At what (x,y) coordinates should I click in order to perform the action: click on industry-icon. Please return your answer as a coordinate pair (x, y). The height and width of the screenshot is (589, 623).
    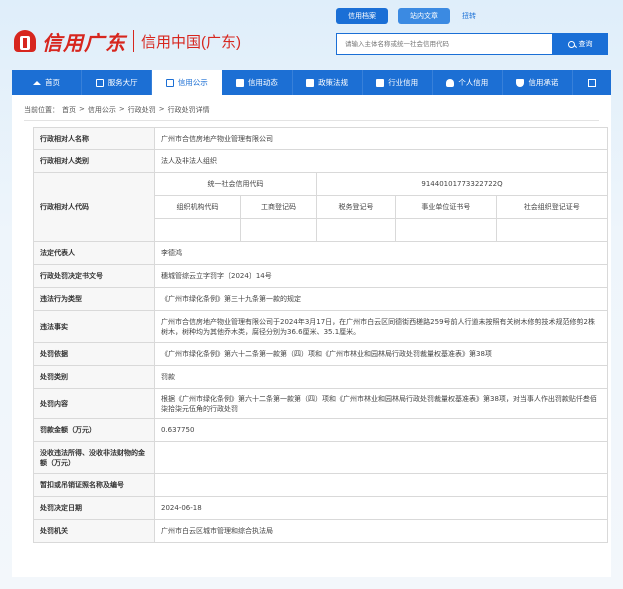
    Looking at the image, I should click on (380, 82).